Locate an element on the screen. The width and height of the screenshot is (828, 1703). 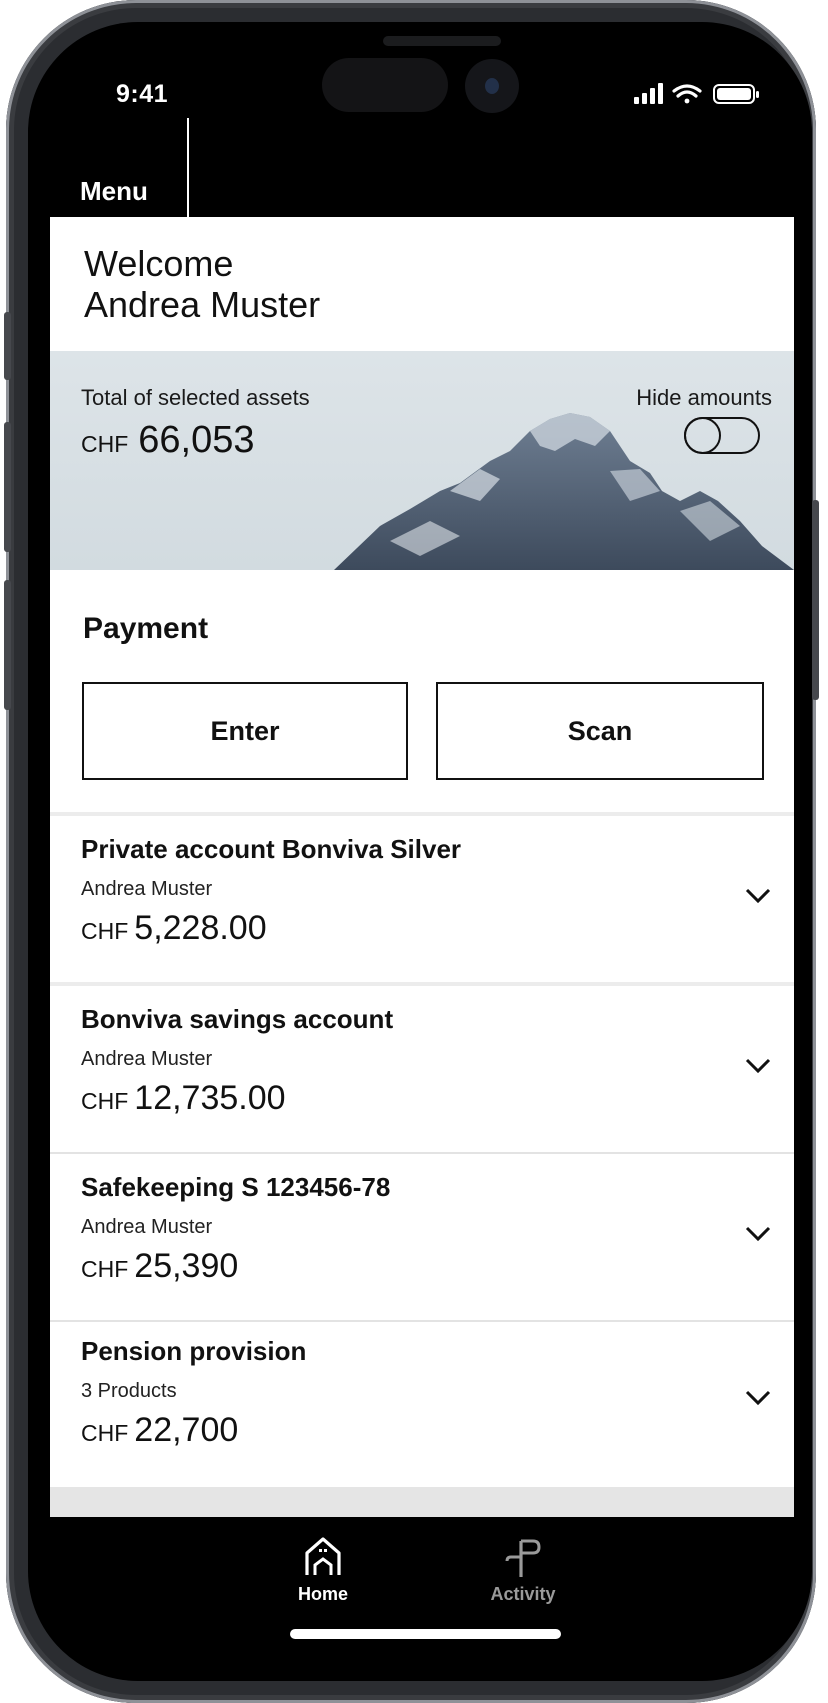
signpost-icon is located at coordinates (523, 1558).